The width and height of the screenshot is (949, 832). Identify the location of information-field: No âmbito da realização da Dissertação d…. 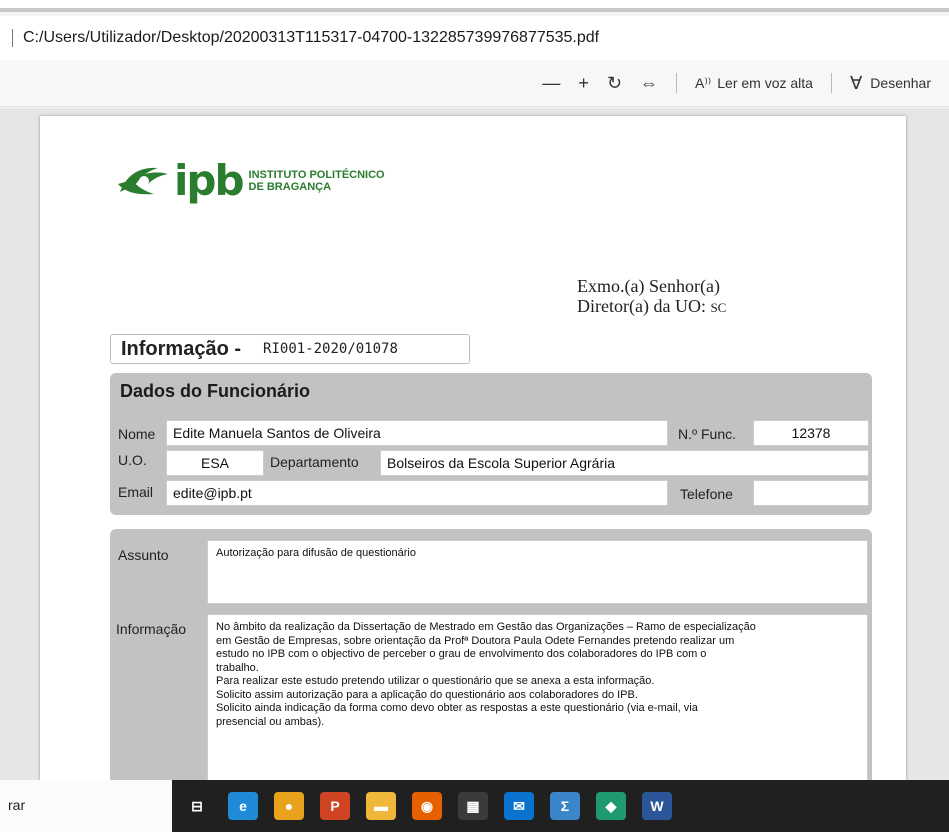
(537, 697).